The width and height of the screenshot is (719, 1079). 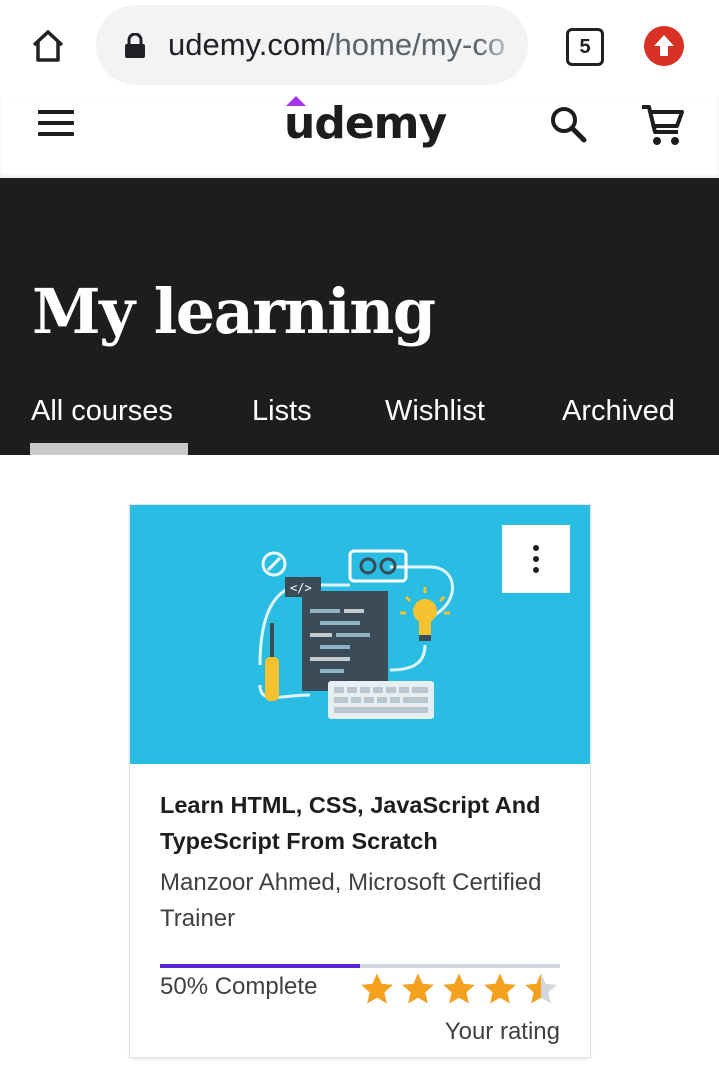 I want to click on tab-switcher-icon: 5, so click(x=585, y=47).